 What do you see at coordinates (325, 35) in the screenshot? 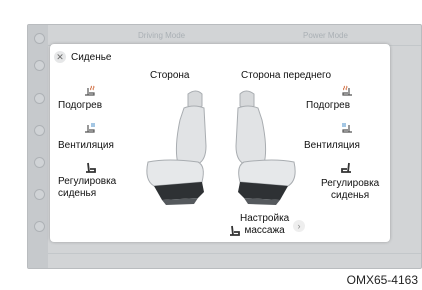
I see `background-tab-power-mode: Power Mode` at bounding box center [325, 35].